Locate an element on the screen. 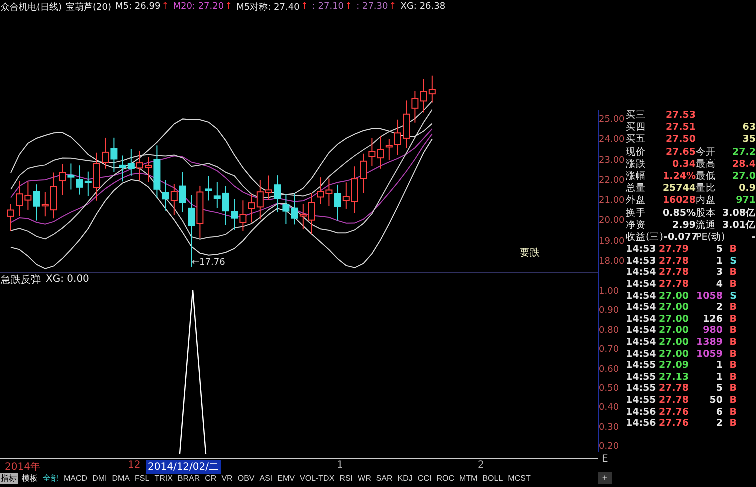 This screenshot has width=756, height=487. bid-volume: 35 is located at coordinates (749, 140).